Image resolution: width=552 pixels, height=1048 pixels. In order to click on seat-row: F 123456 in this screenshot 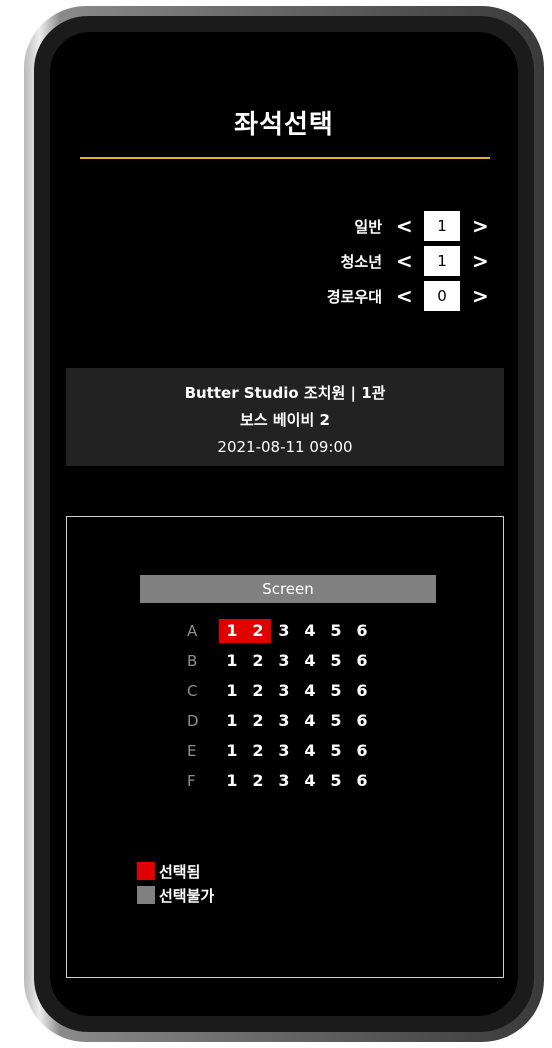, I will do `click(281, 781)`.